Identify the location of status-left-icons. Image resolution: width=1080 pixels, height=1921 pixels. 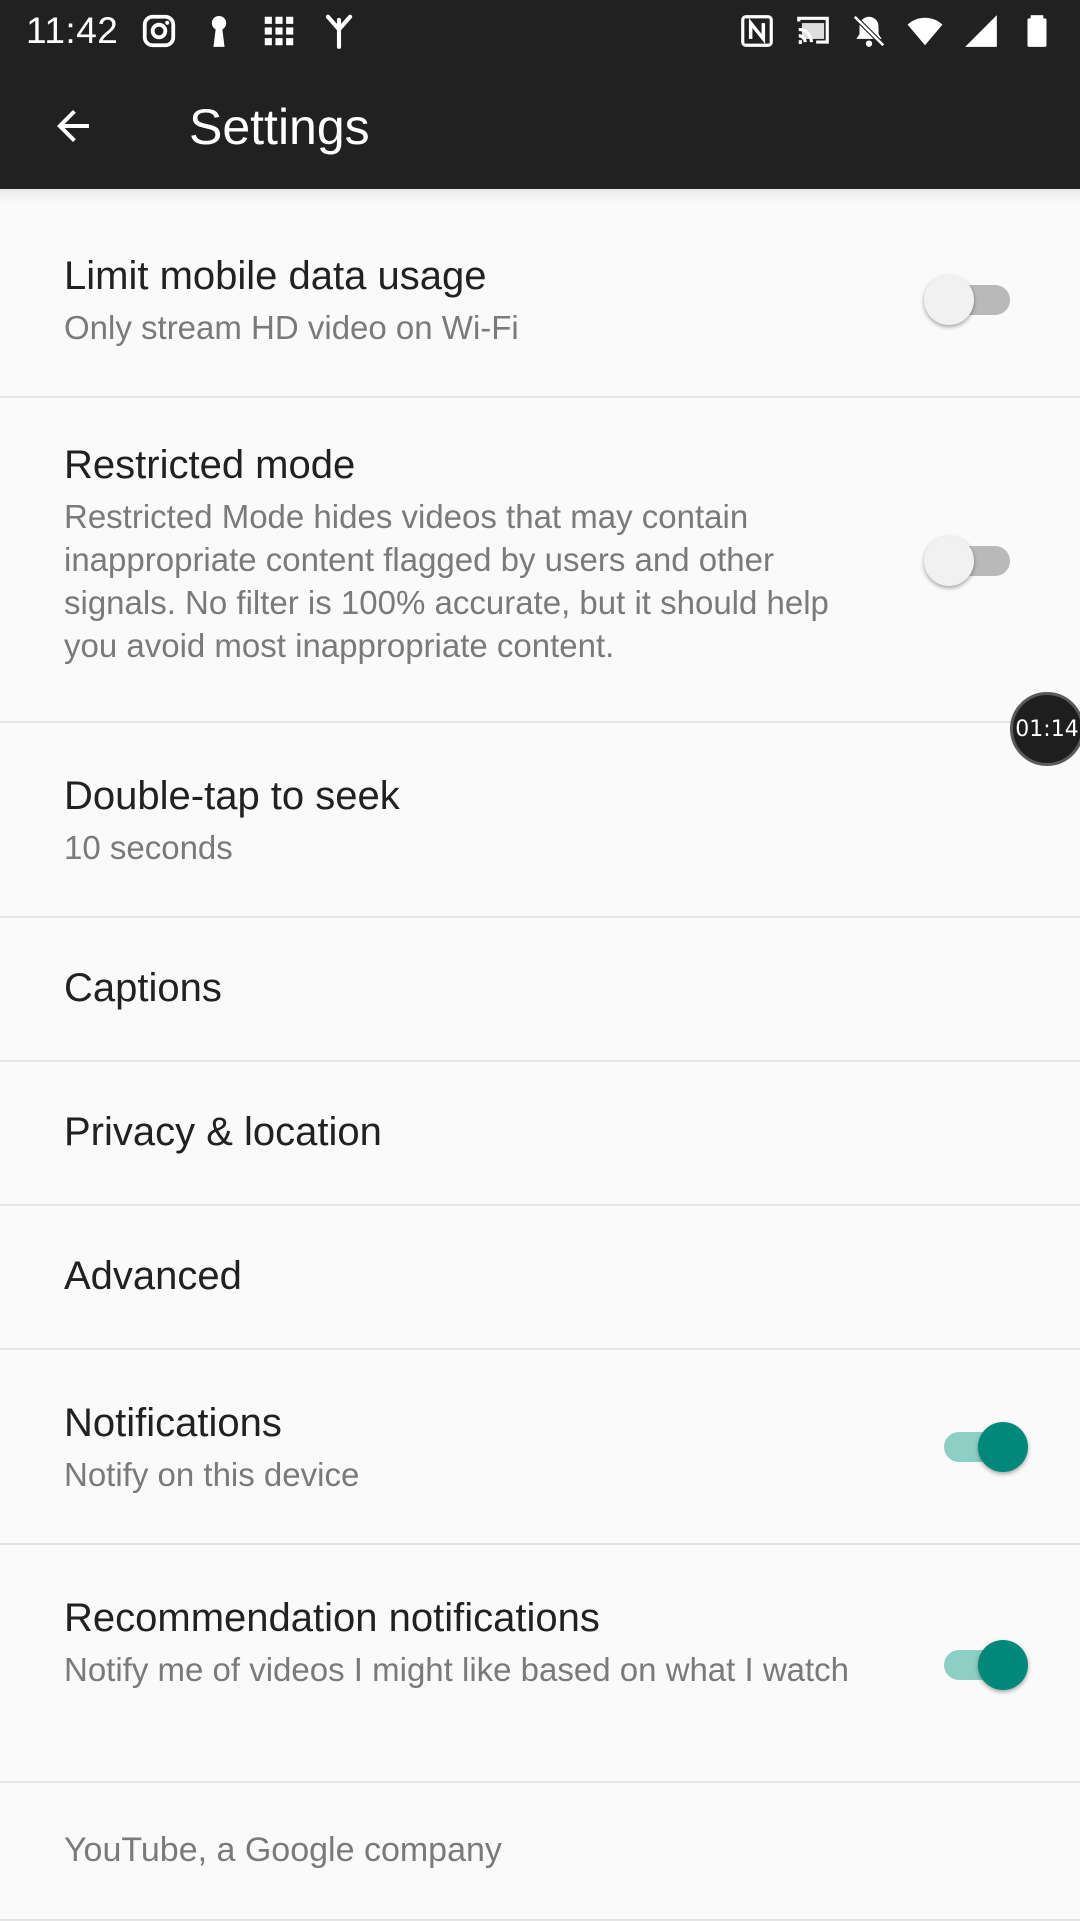
(249, 31).